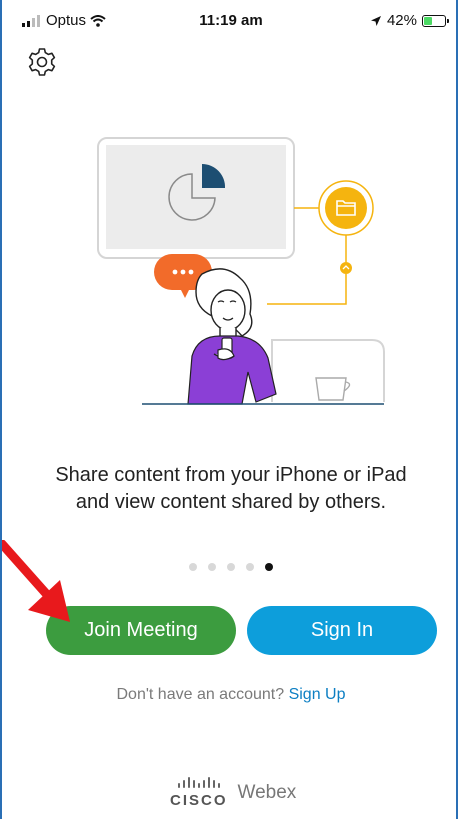 The image size is (458, 819). I want to click on monitor-illustration, so click(196, 198).